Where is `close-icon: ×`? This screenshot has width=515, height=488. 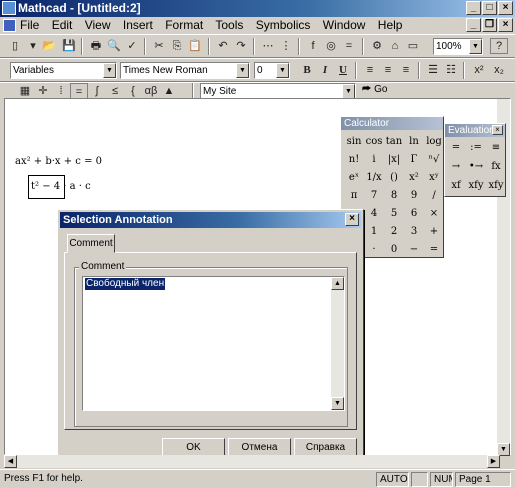 close-icon: × is located at coordinates (497, 130).